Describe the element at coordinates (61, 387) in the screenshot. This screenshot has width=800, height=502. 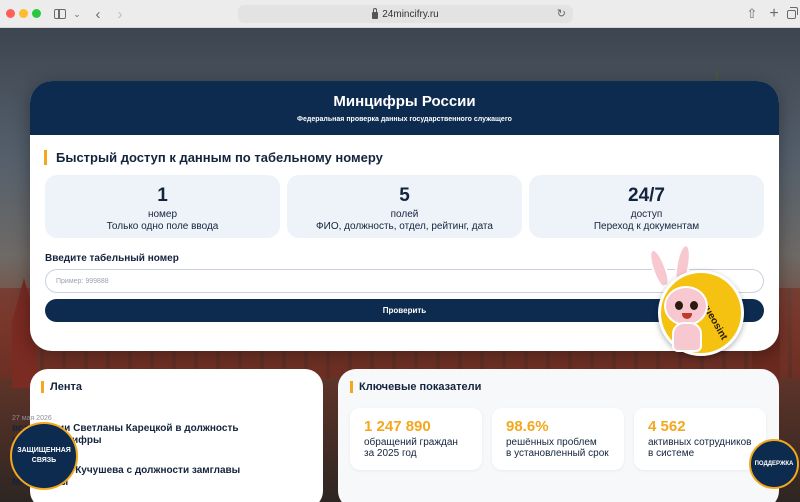
I see `feed-title: Лента` at that location.